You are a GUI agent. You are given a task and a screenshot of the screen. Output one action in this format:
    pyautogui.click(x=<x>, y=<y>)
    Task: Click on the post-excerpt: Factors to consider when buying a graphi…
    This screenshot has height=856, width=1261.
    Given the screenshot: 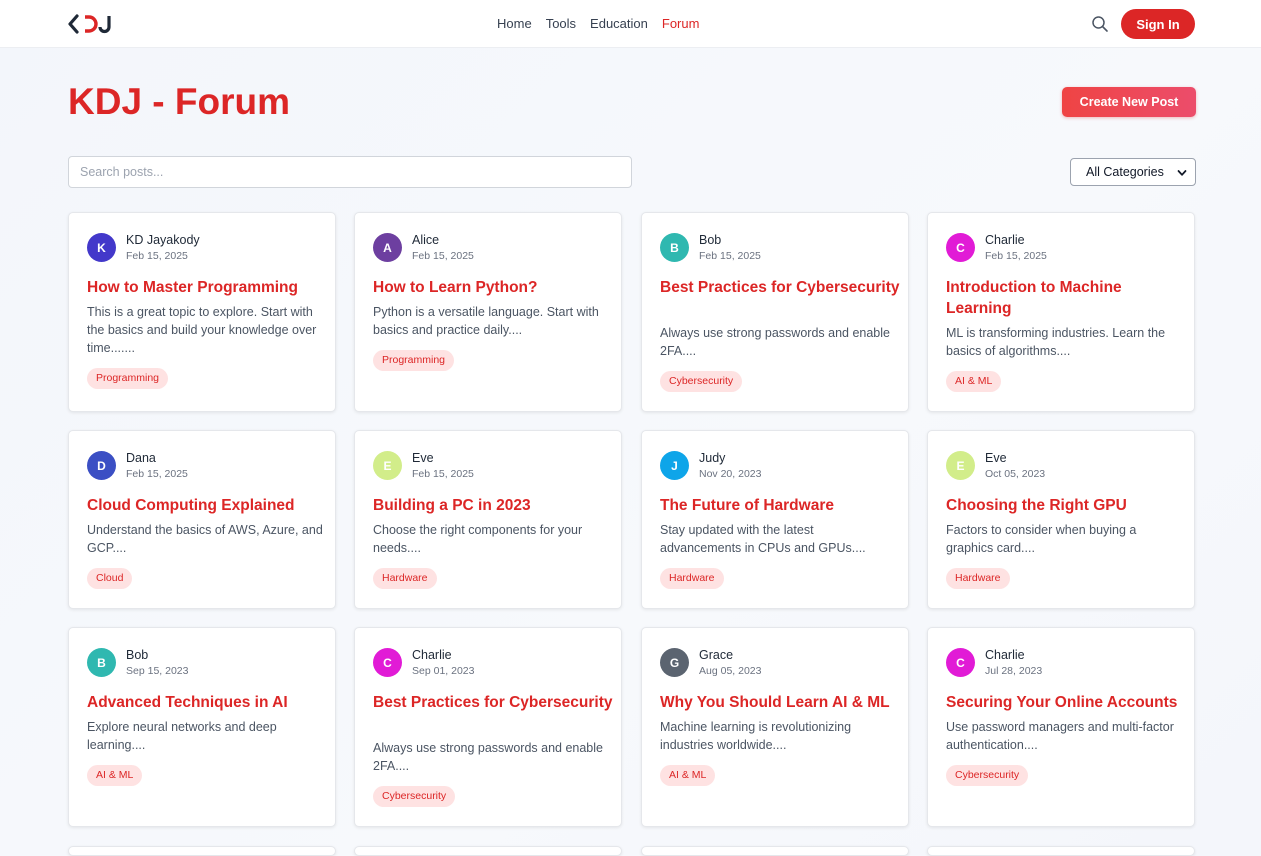 What is the action you would take?
    pyautogui.click(x=1041, y=539)
    